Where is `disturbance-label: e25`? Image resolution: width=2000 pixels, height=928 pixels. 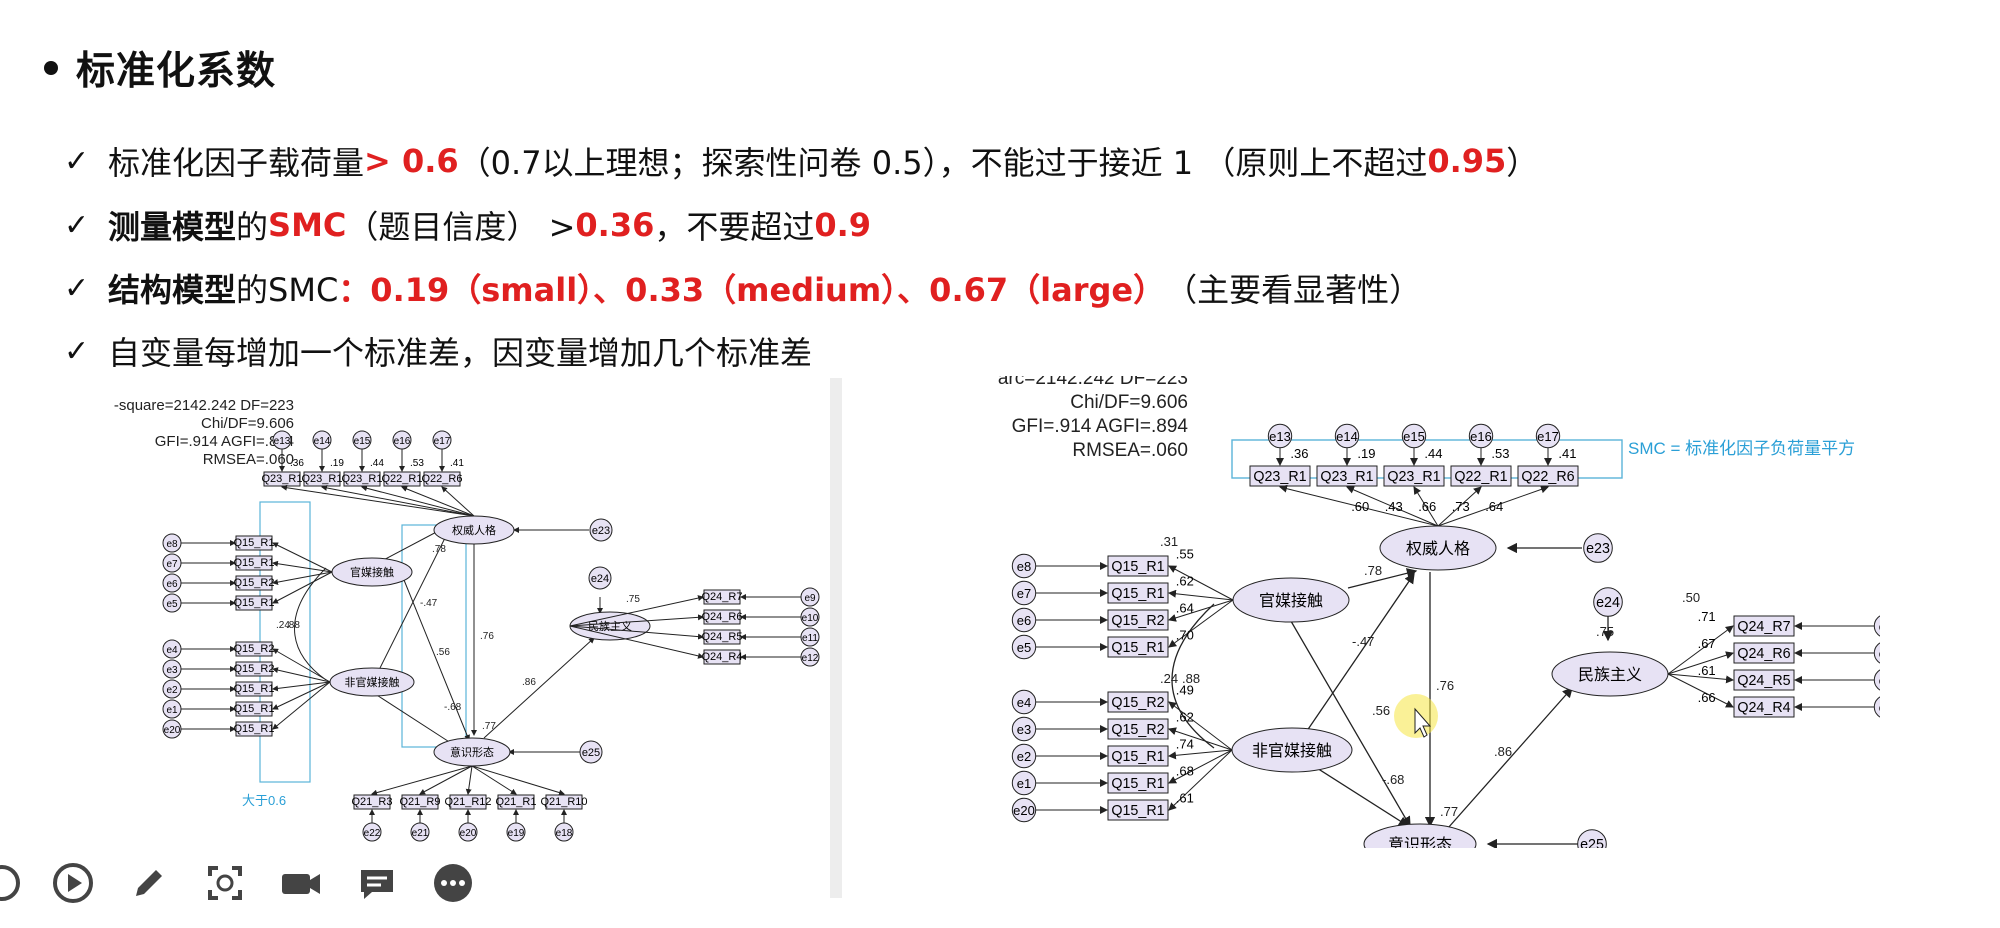
disturbance-label: e25 is located at coordinates (1592, 842).